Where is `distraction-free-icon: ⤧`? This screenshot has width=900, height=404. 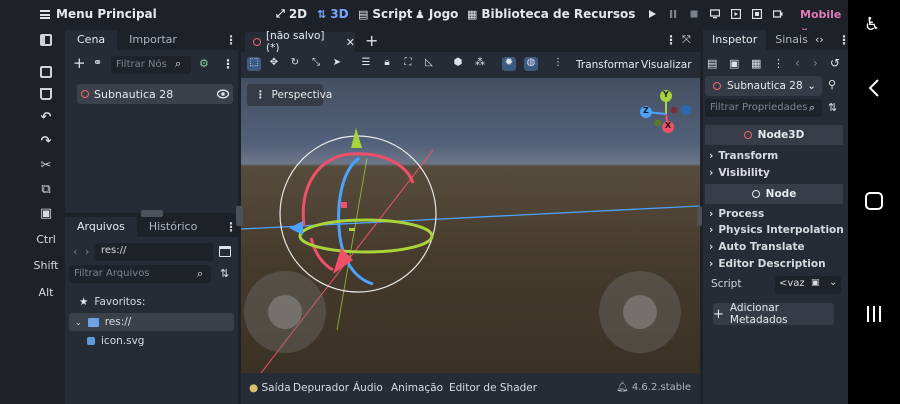
distraction-free-icon: ⤧ is located at coordinates (686, 40).